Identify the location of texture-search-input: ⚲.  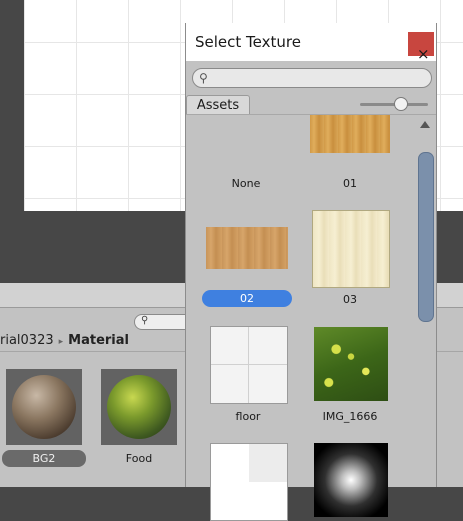
(312, 78).